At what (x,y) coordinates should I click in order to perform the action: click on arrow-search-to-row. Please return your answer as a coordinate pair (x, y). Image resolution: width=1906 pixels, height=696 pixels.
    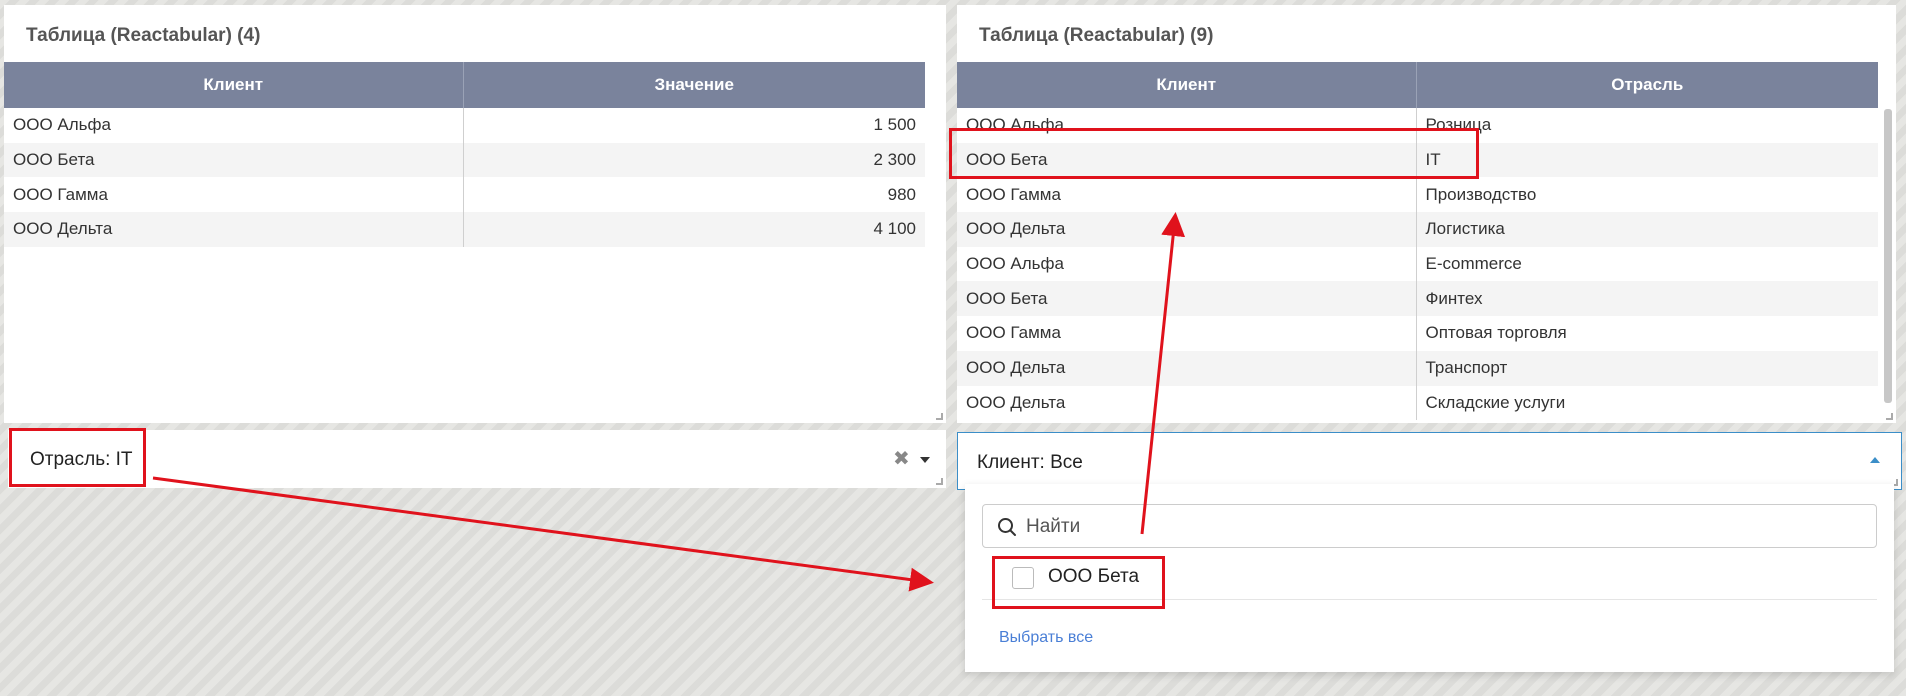
    Looking at the image, I should click on (1163, 373).